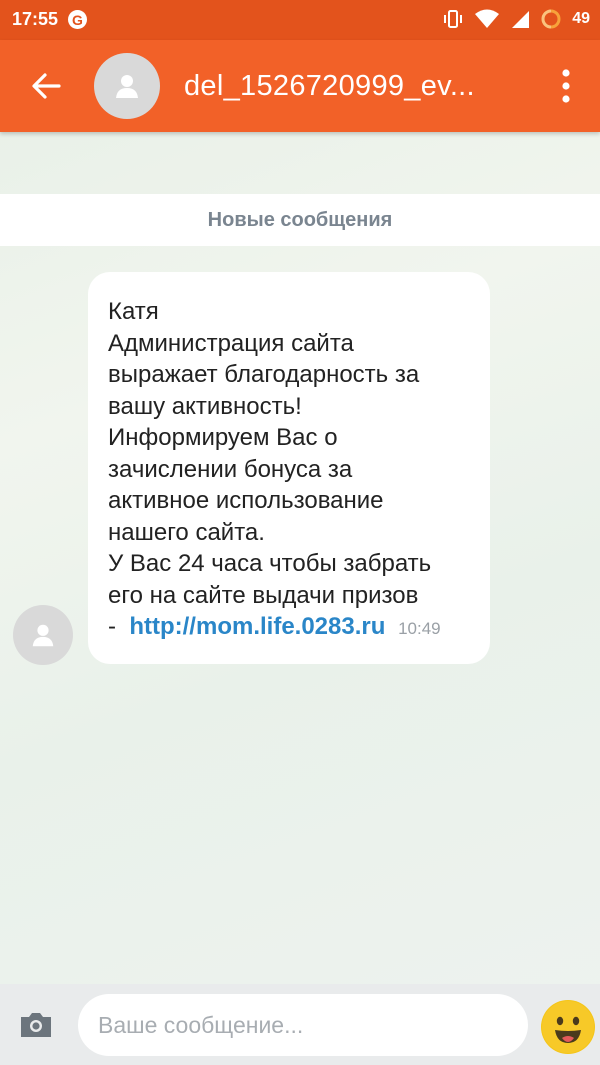 The image size is (600, 1065). What do you see at coordinates (419, 628) in the screenshot?
I see `message-time: 10:49` at bounding box center [419, 628].